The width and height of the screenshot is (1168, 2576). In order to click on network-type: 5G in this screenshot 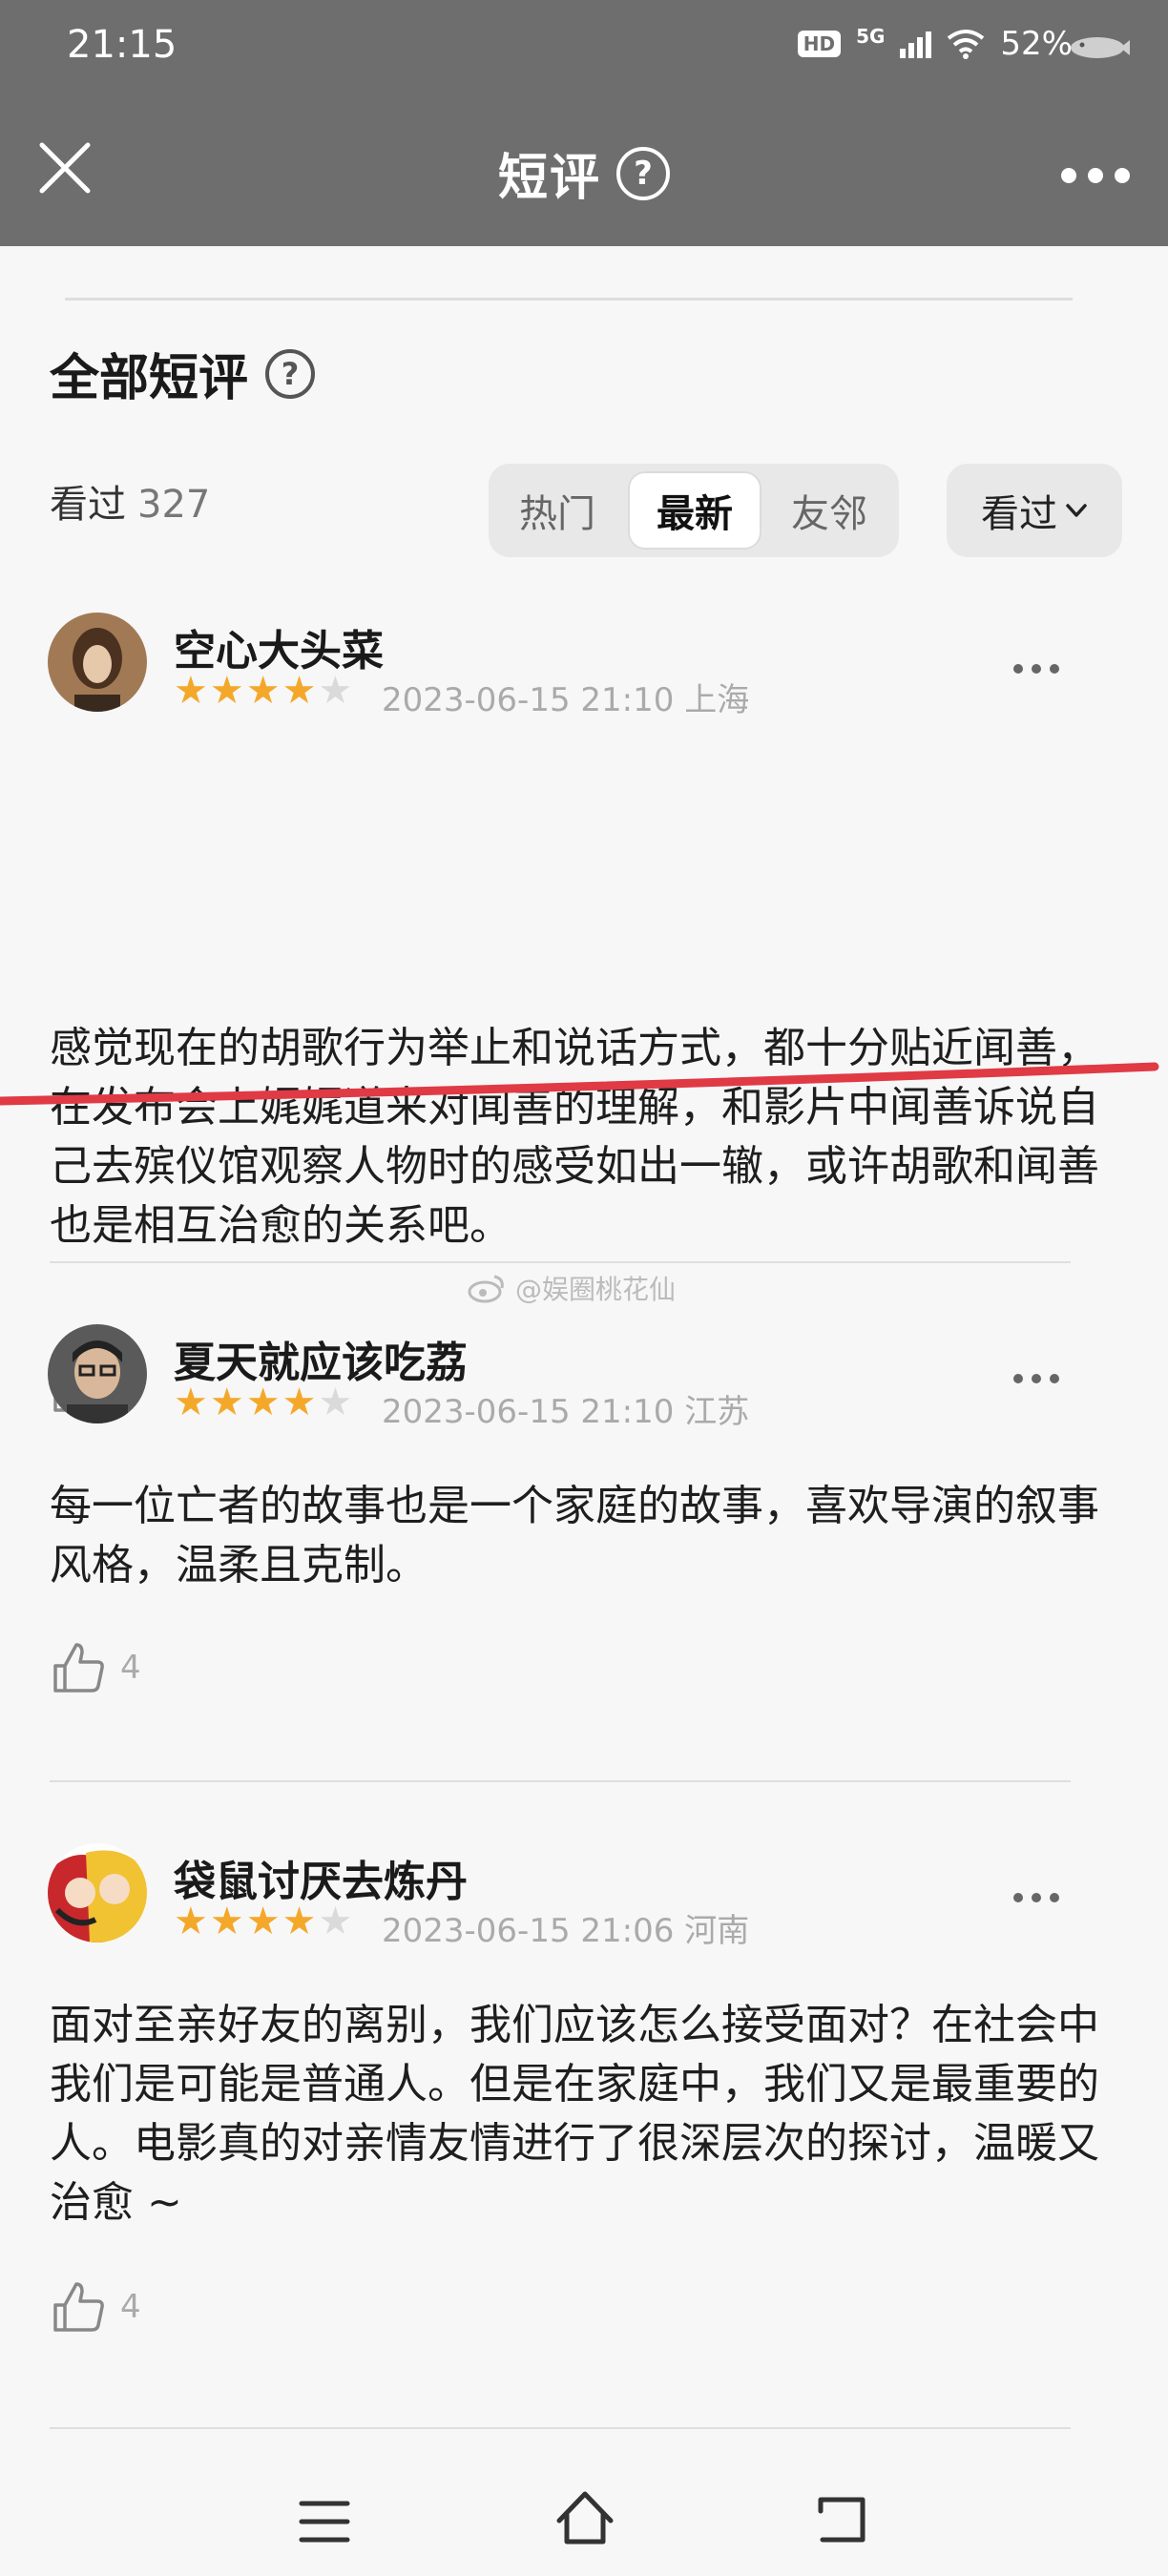, I will do `click(871, 36)`.